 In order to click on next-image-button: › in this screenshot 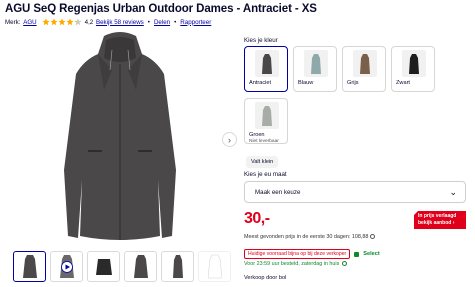, I will do `click(229, 139)`.